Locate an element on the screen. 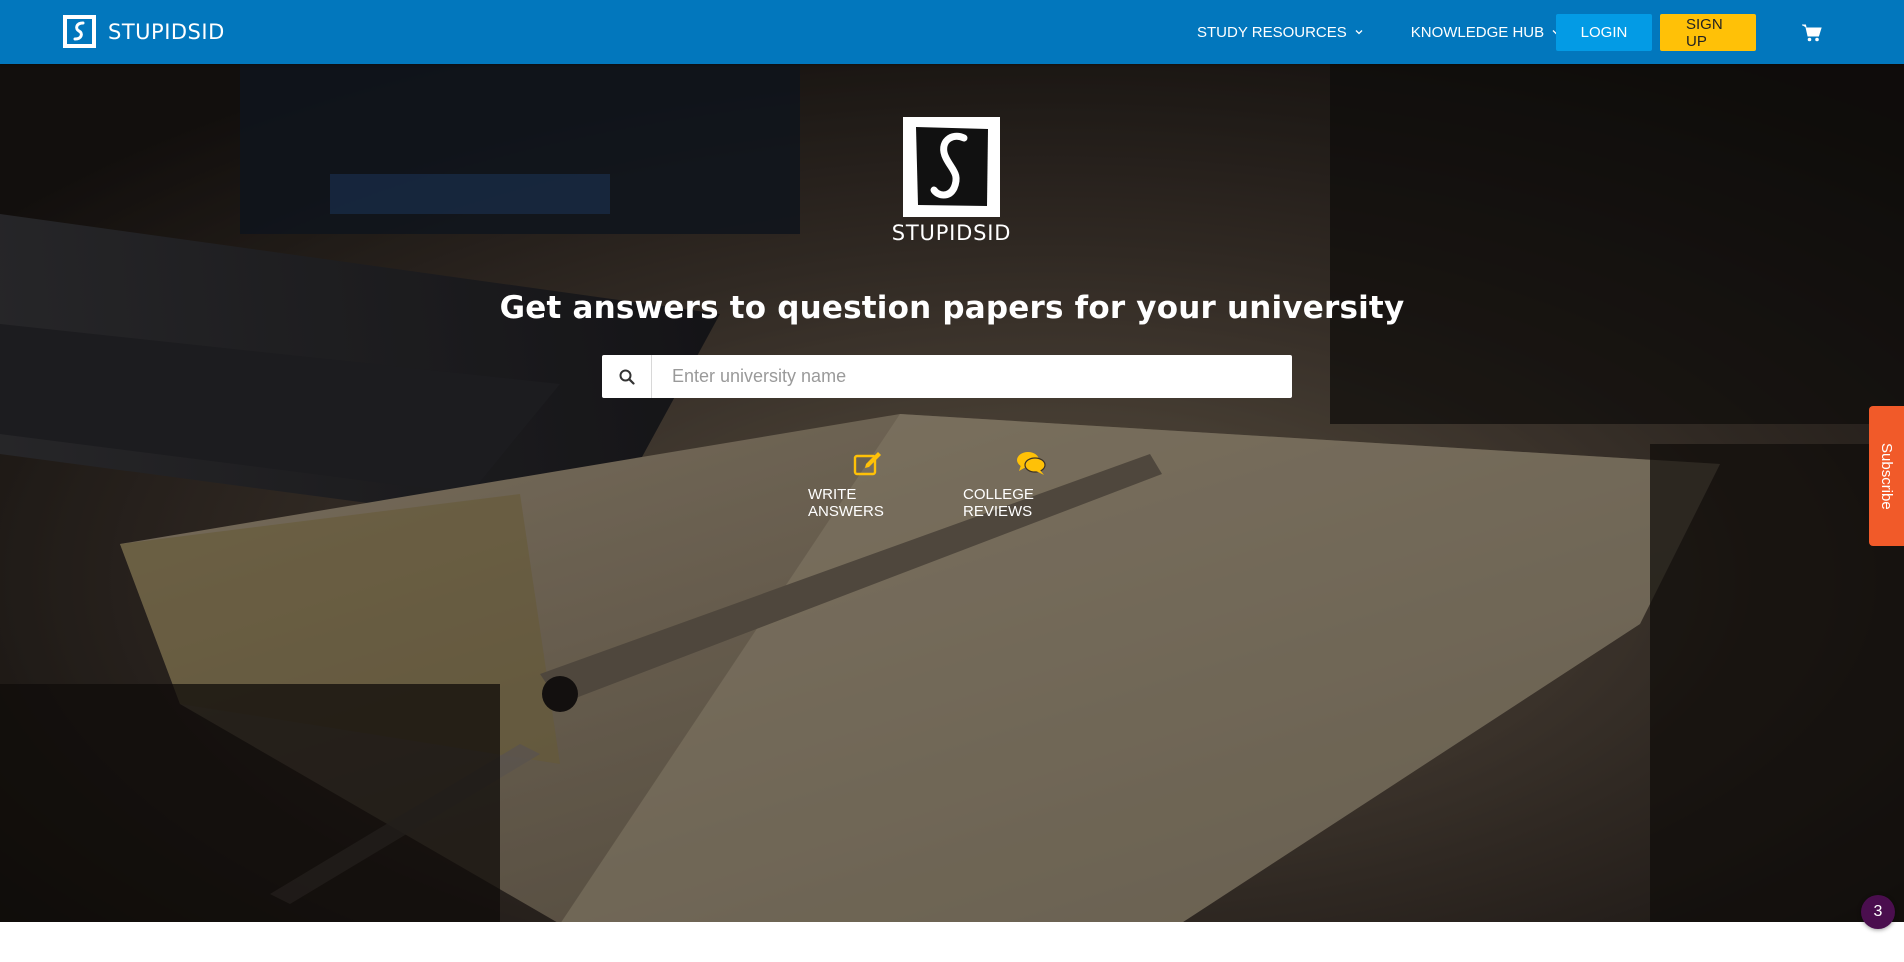  university-search-input is located at coordinates (972, 376).